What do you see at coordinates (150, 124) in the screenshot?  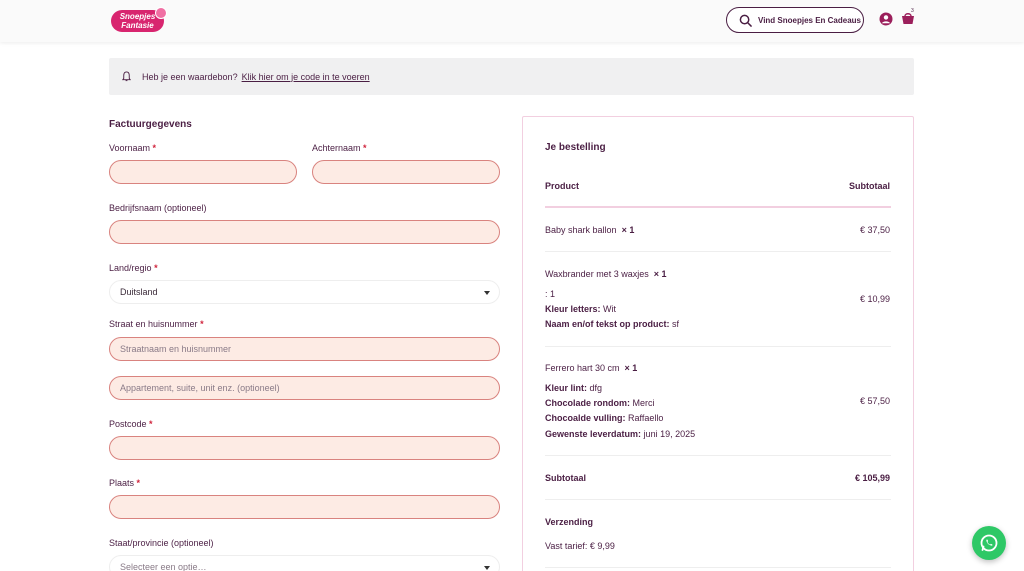 I see `billing-title: Factuurgegevens` at bounding box center [150, 124].